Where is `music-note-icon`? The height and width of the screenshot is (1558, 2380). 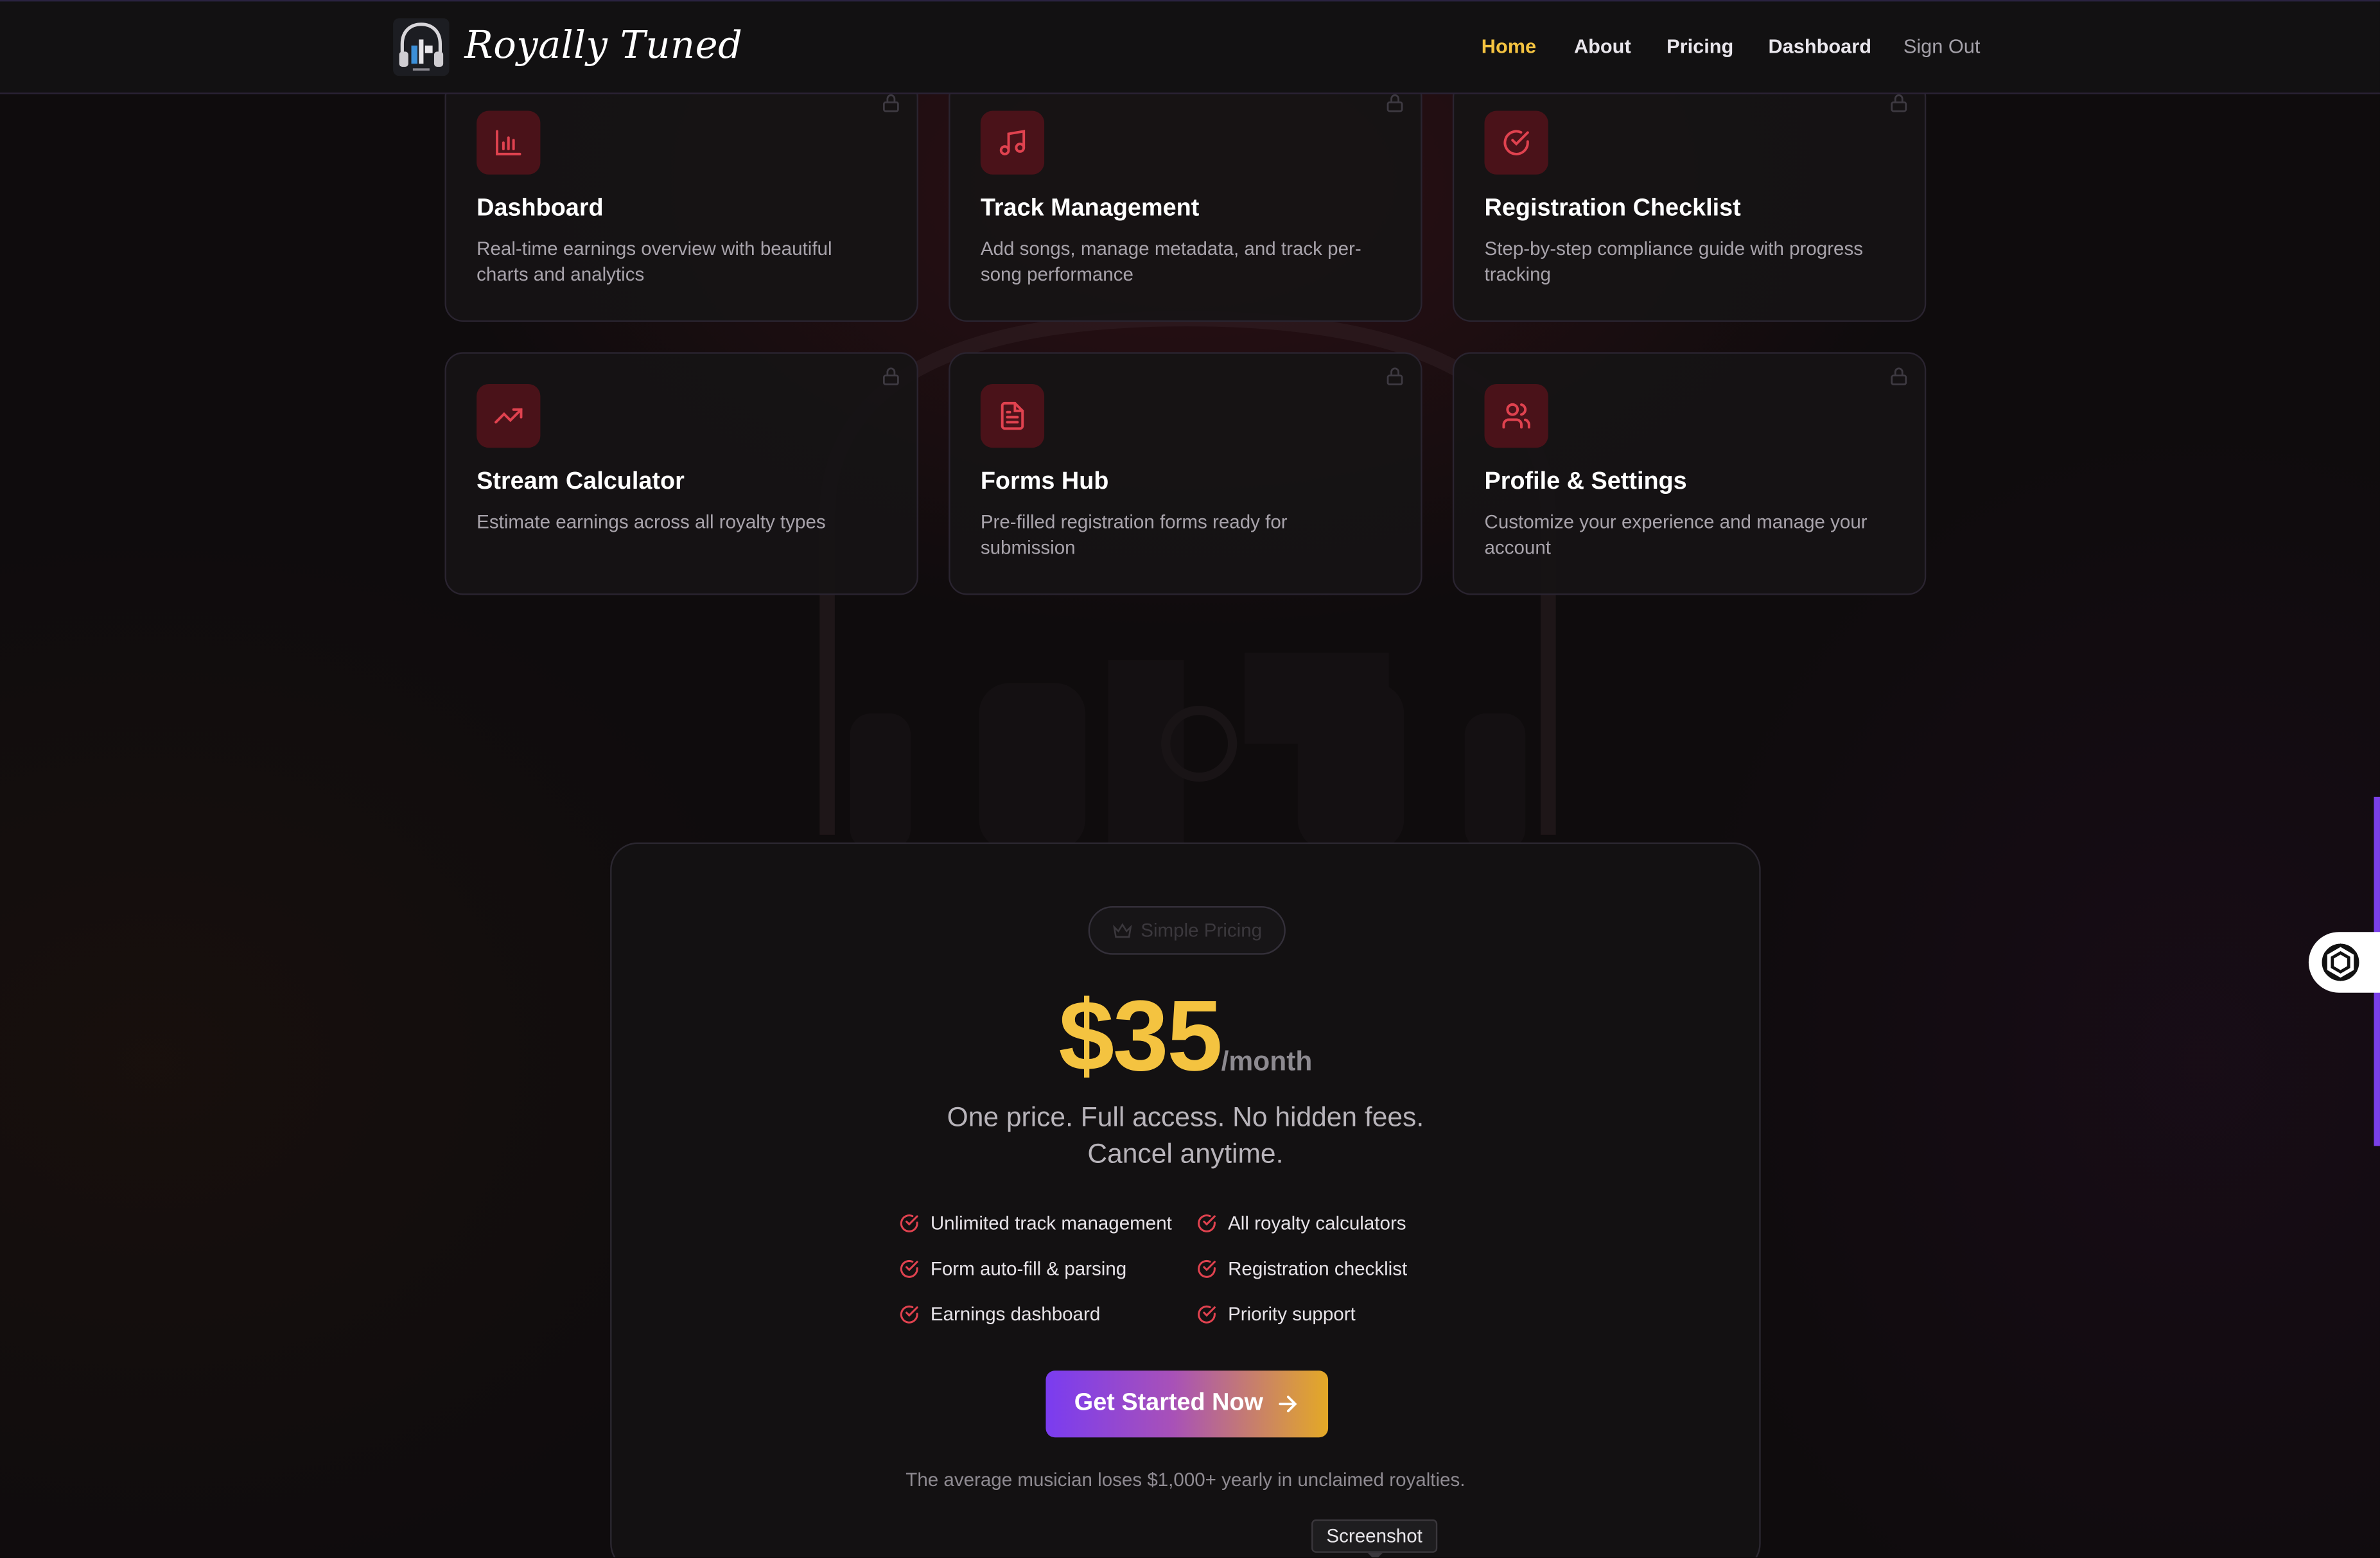
music-note-icon is located at coordinates (1013, 142).